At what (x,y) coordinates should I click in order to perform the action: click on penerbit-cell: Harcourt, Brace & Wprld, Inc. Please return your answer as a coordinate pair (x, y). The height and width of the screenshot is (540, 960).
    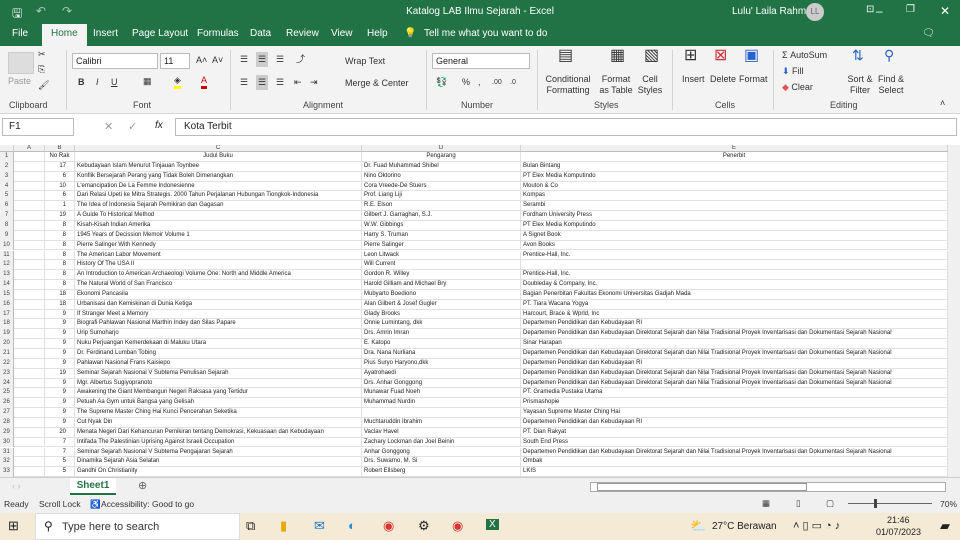
    Looking at the image, I should click on (734, 314).